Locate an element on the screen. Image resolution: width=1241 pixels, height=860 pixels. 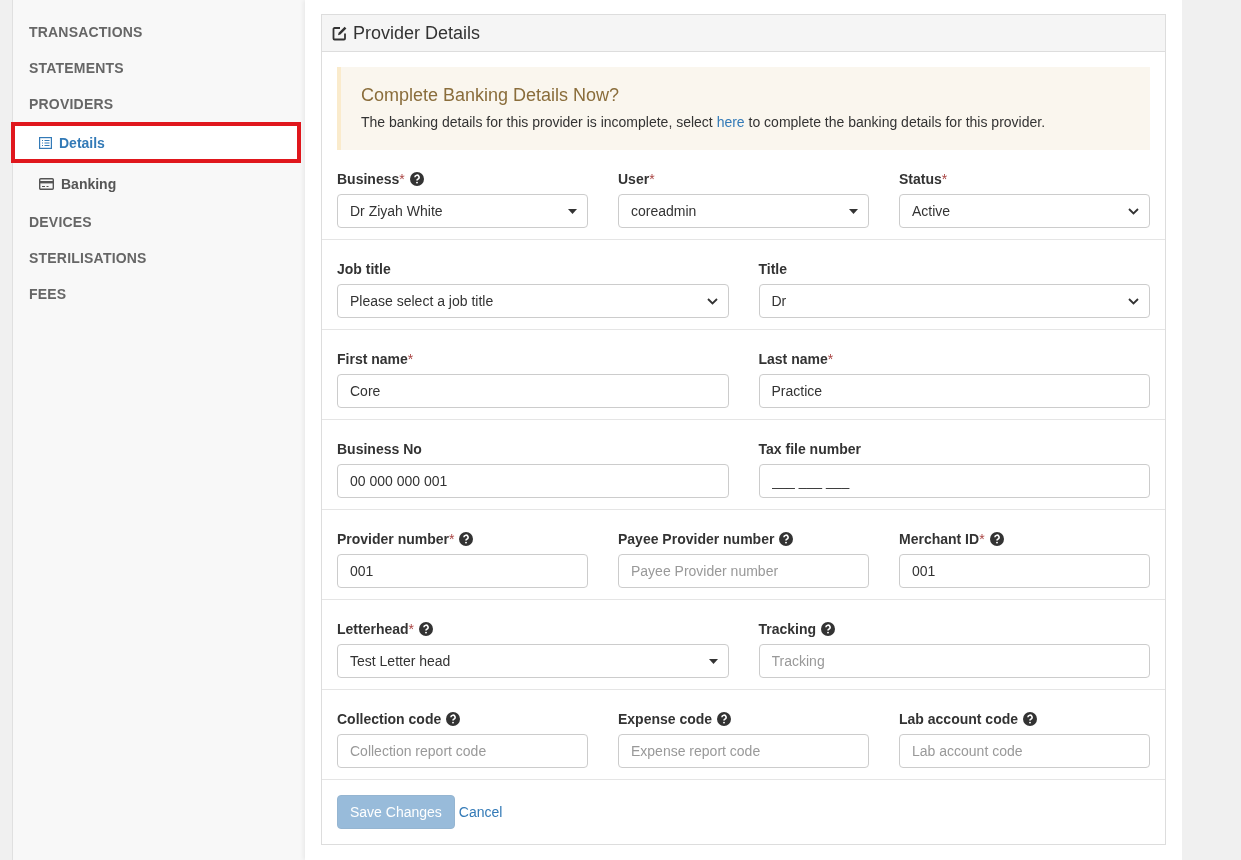
cancel-link: Cancel is located at coordinates (480, 812).